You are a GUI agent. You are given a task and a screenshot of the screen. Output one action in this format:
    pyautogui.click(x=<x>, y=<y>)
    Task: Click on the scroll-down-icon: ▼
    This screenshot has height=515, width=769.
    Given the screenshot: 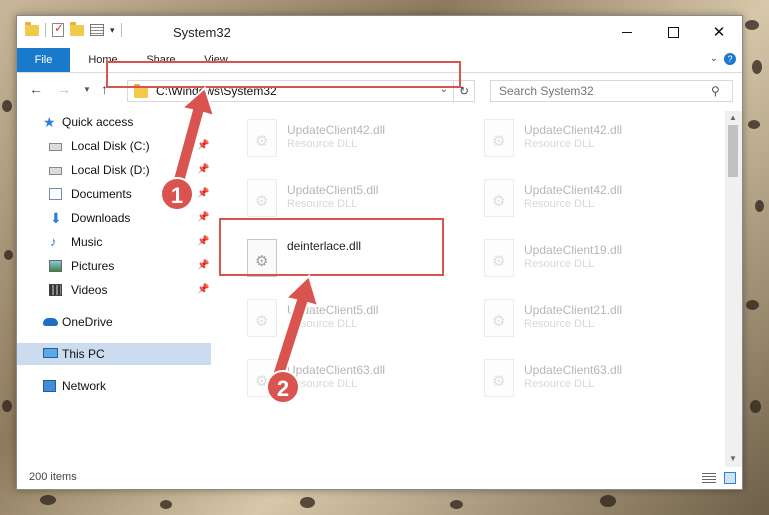 What is the action you would take?
    pyautogui.click(x=733, y=458)
    